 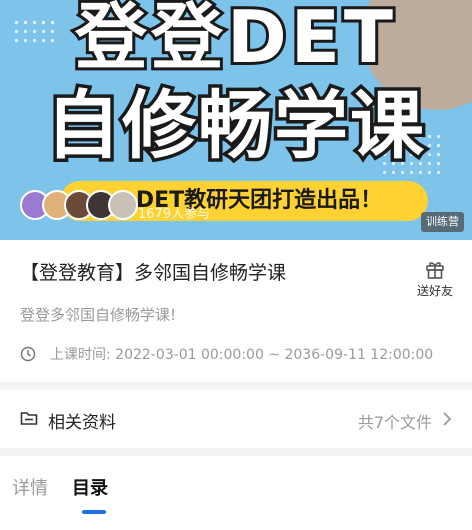 I want to click on course-description: 登登多邻国自修畅学课!, so click(x=98, y=315).